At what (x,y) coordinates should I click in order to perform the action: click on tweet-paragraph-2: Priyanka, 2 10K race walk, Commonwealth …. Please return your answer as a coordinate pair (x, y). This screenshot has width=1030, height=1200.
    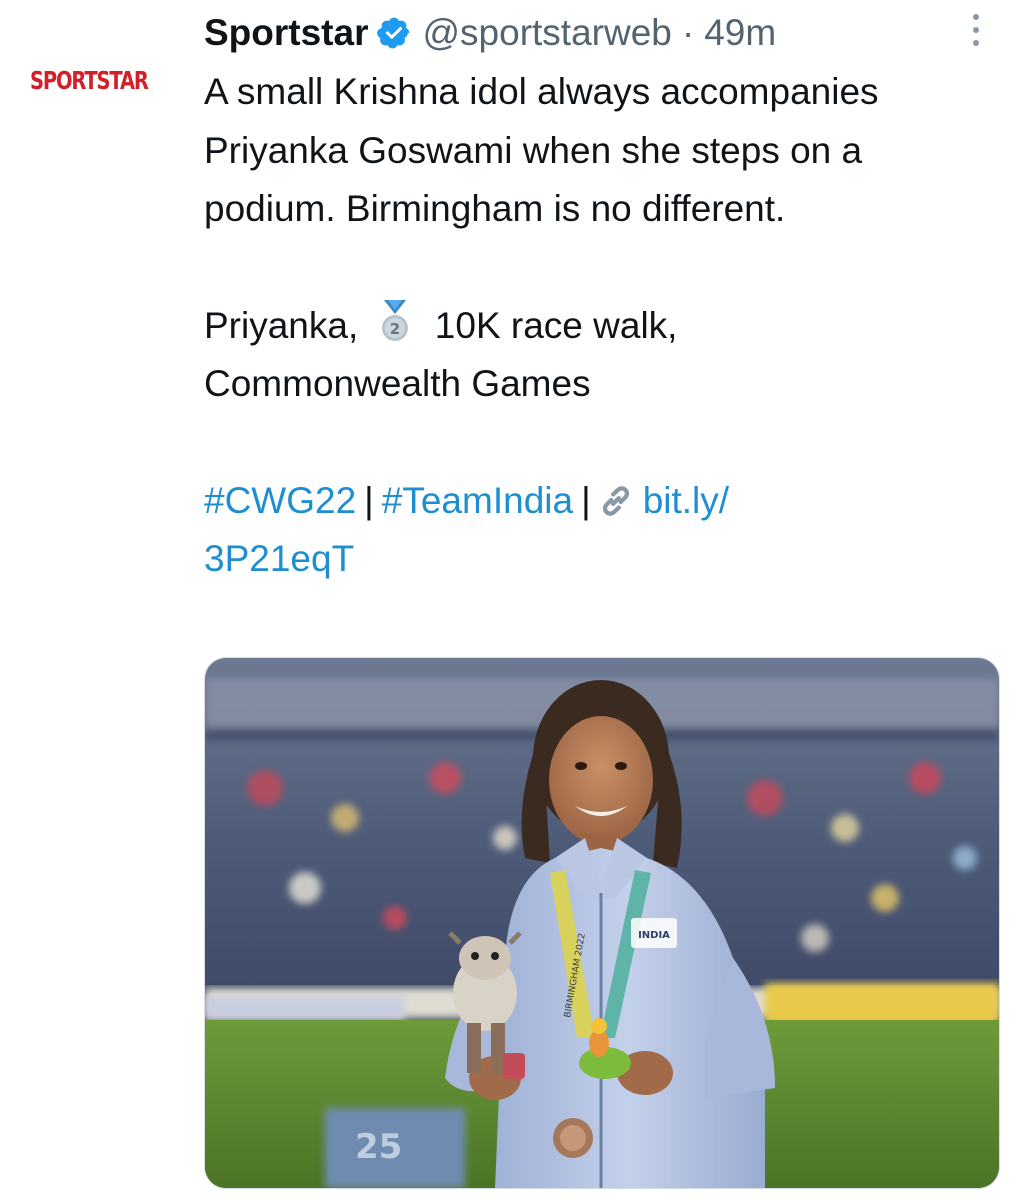
    Looking at the image, I should click on (599, 355).